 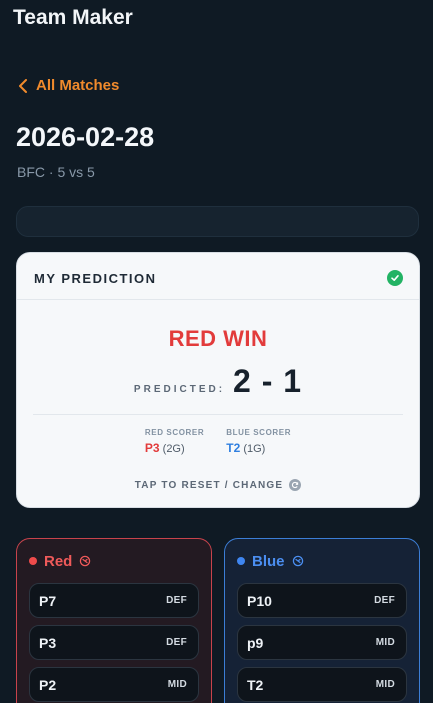 I want to click on team-red-panel: Red P7 DEF P3 DEF P2 MID, so click(x=114, y=620).